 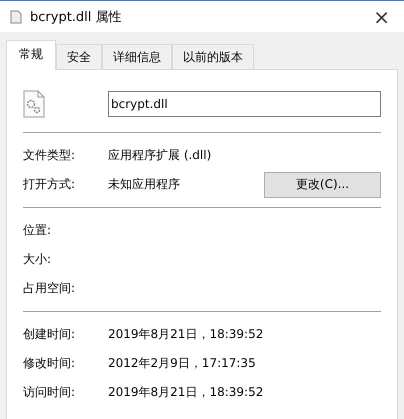 What do you see at coordinates (49, 392) in the screenshot?
I see `property-label: 访问时间:` at bounding box center [49, 392].